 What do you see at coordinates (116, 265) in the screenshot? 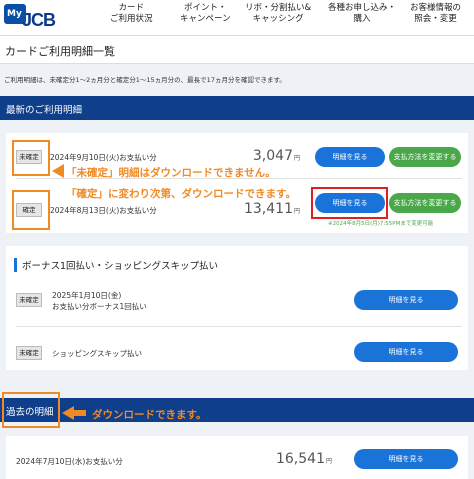
I see `bonus-skip-title: ボーナス1回払い・ショッピングスキップ払い` at bounding box center [116, 265].